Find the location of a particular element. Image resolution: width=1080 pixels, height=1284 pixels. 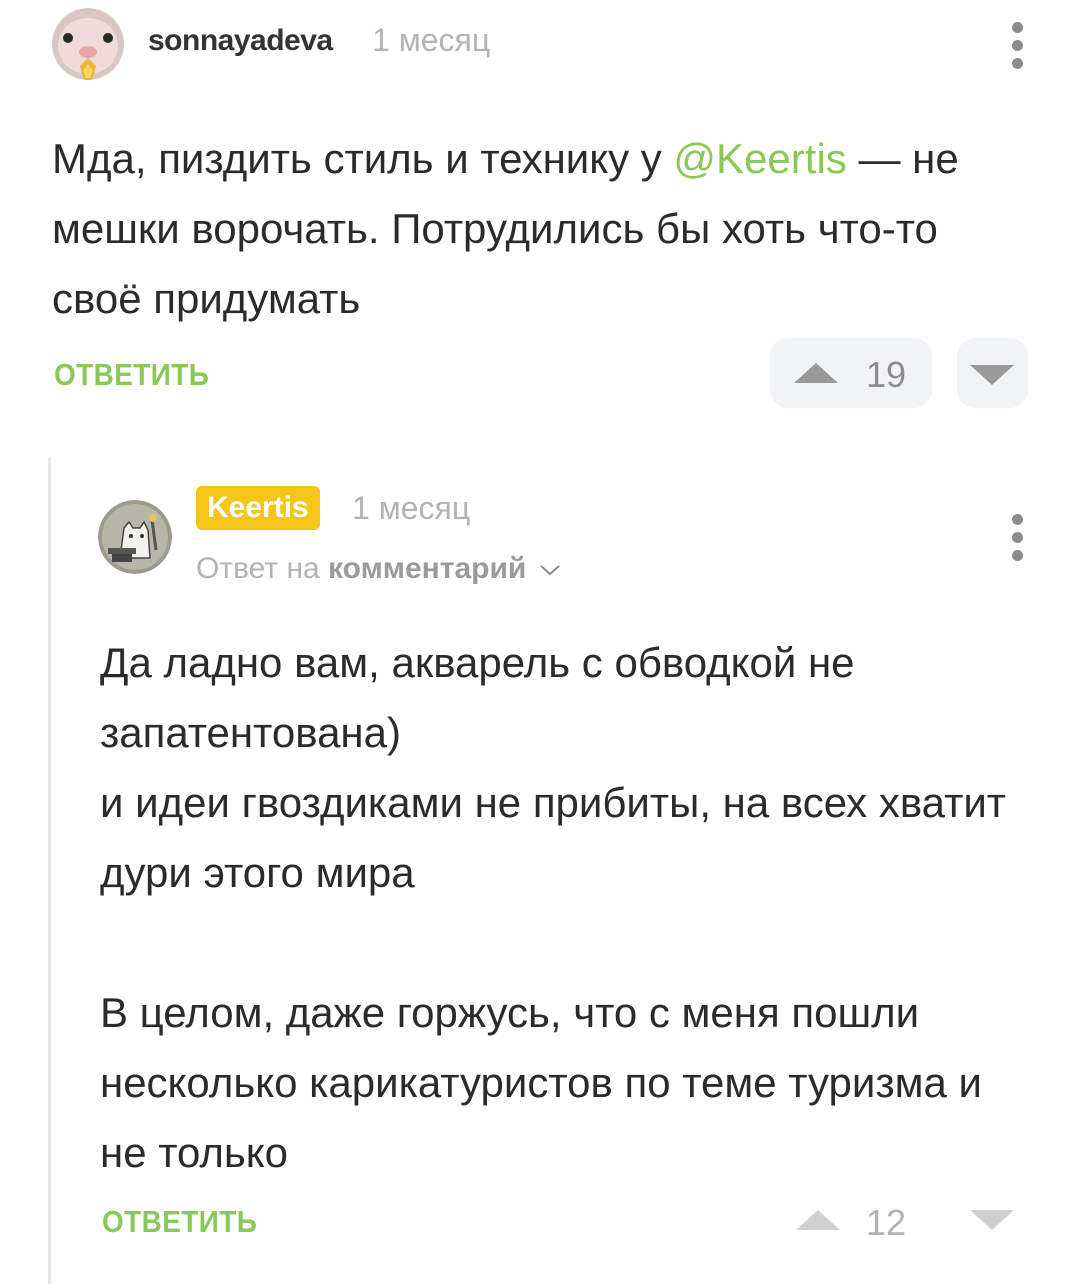

comment-text: Мда, пиздить стиль и технику у is located at coordinates (363, 158).